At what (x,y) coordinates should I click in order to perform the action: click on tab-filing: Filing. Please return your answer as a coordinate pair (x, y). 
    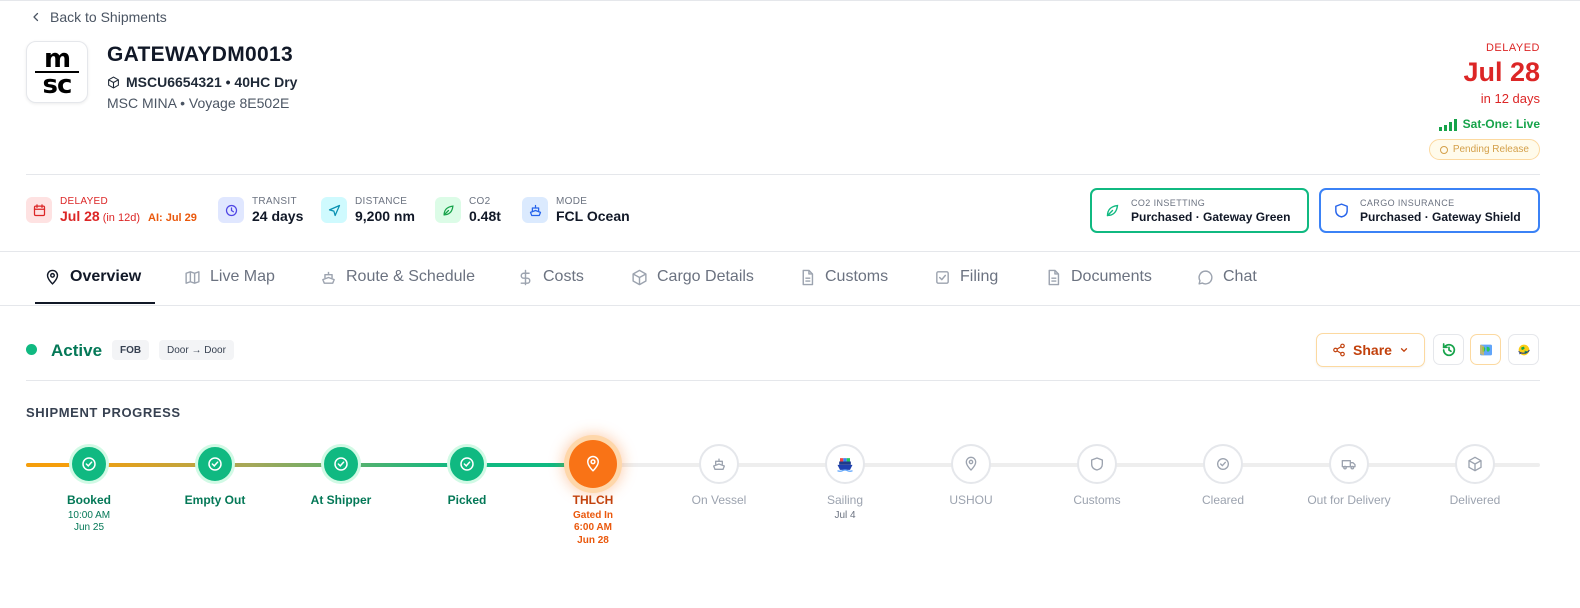
    Looking at the image, I should click on (966, 277).